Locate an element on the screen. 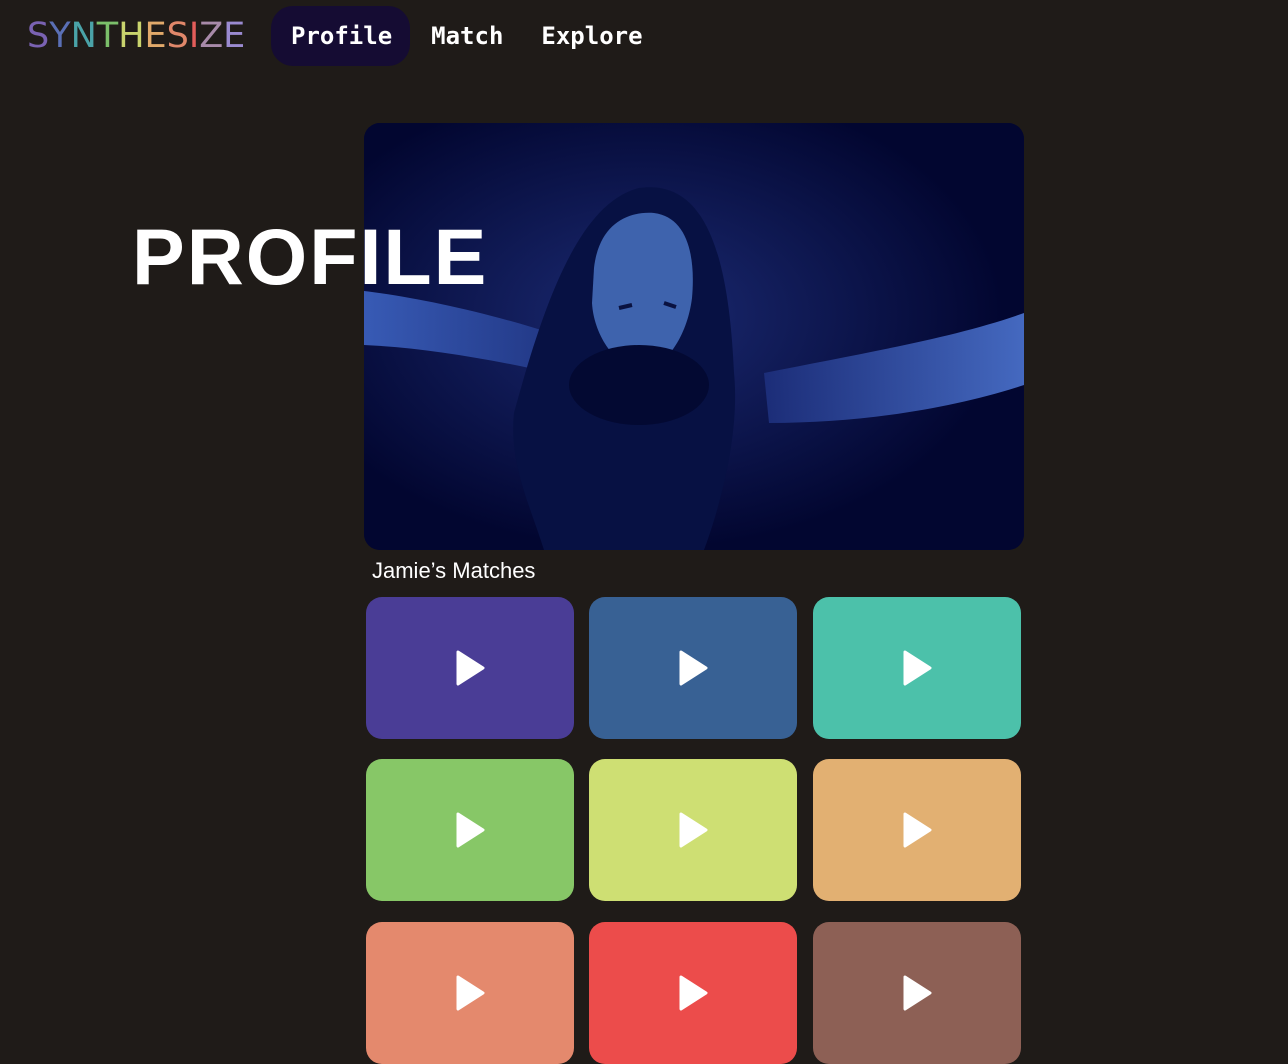 This screenshot has height=1064, width=1288. nav-tab-explore: Explore is located at coordinates (591, 36).